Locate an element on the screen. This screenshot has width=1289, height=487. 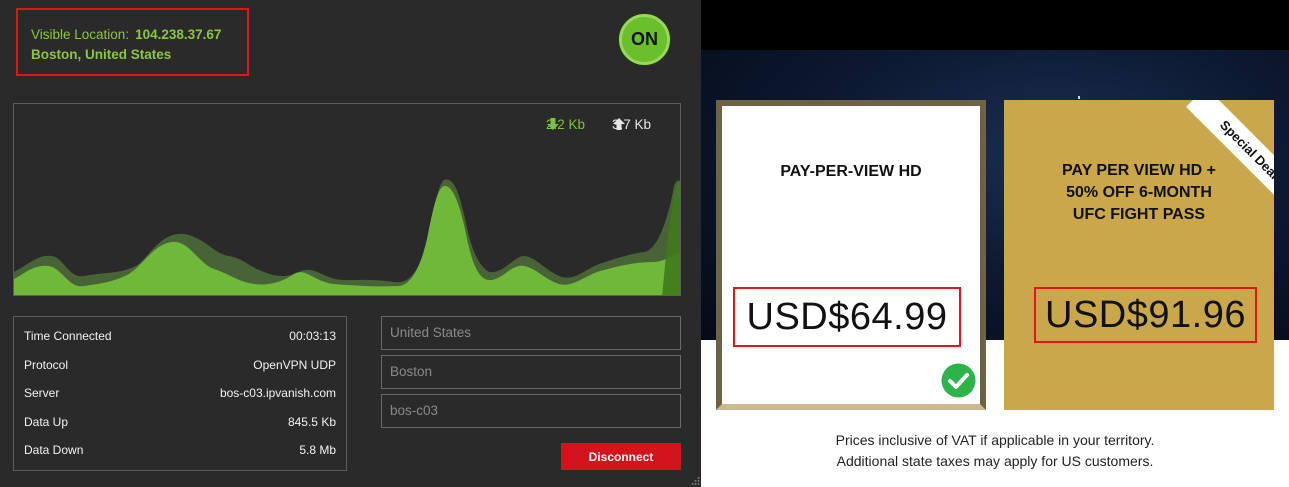
selected-check-icon is located at coordinates (958, 380).